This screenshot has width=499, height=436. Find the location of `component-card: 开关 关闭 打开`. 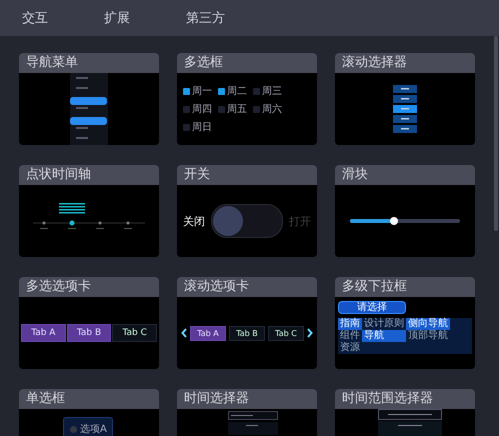

component-card: 开关 关闭 打开 is located at coordinates (247, 211).